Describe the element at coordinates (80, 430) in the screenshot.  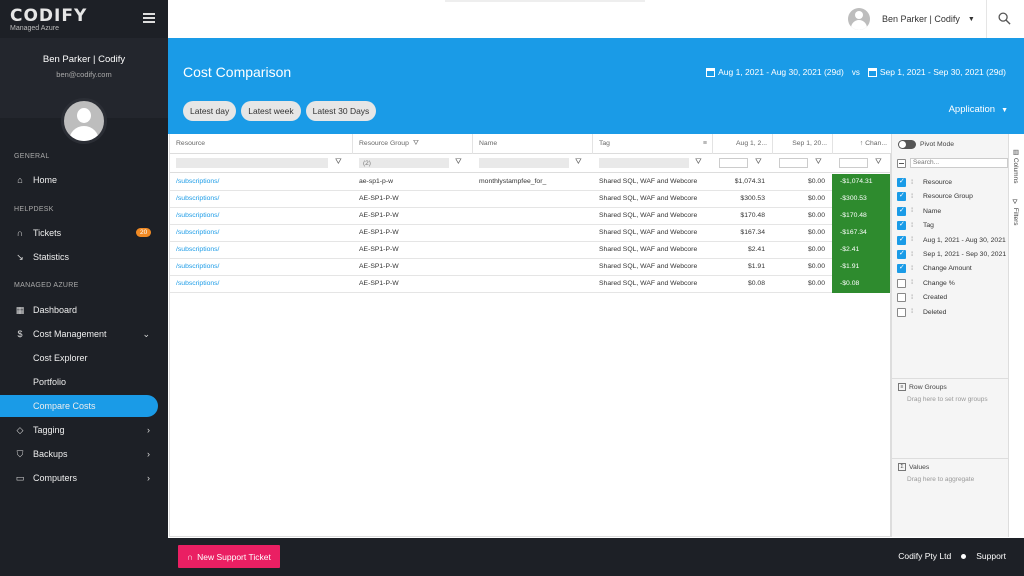
I see `sidebar-item-tagging: ◇ Tagging ›` at that location.